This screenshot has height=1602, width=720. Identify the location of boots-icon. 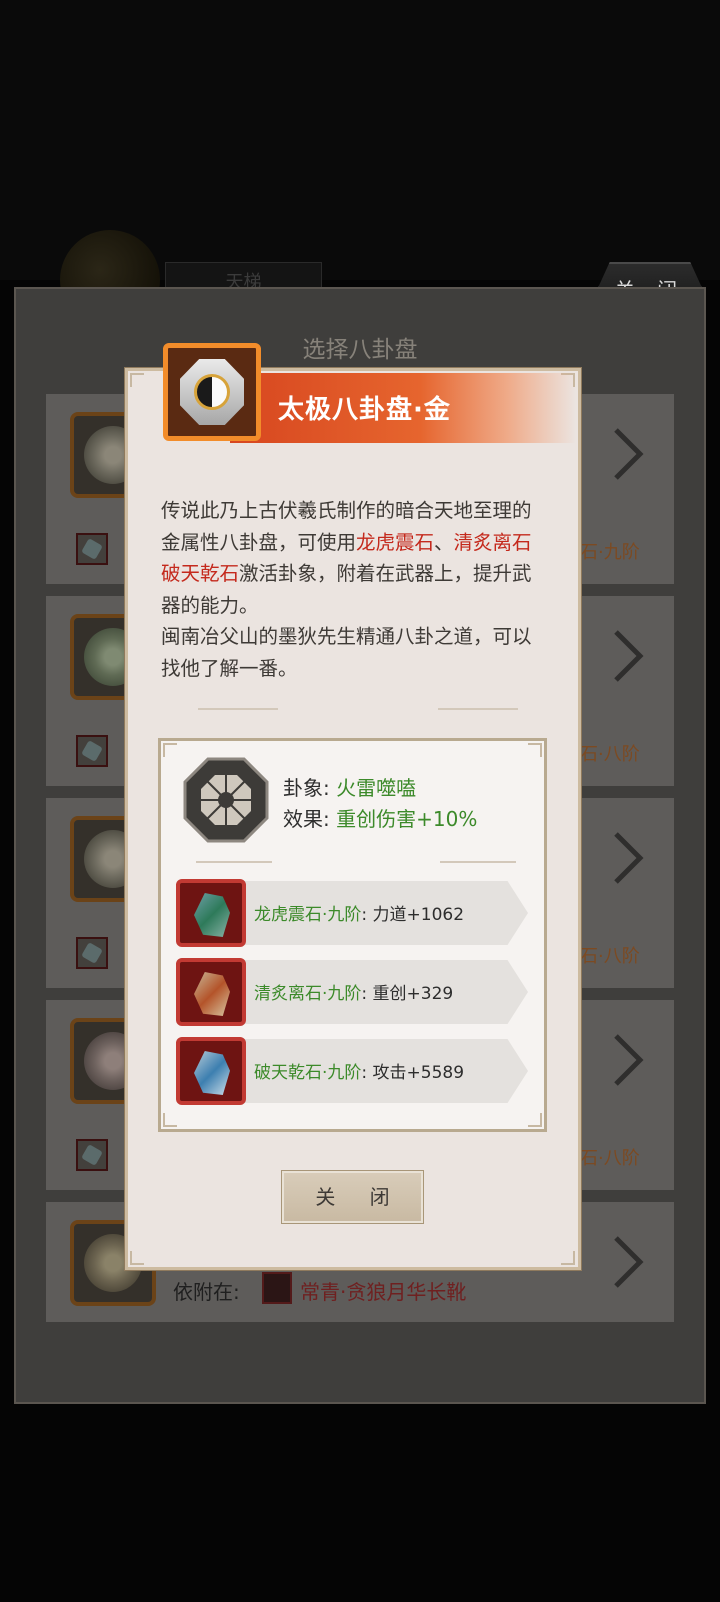
(277, 1288).